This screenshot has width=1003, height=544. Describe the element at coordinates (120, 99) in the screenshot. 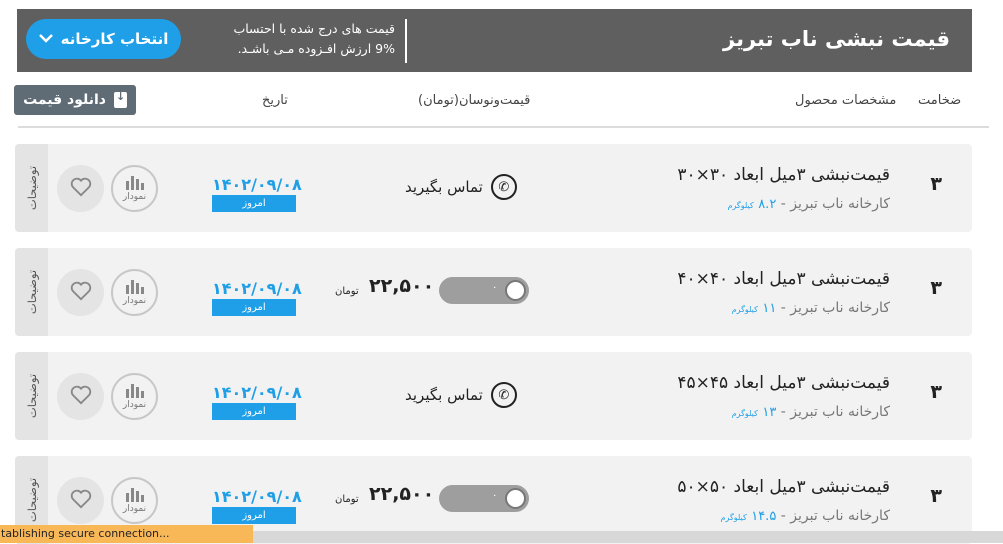

I see `download-icon` at that location.